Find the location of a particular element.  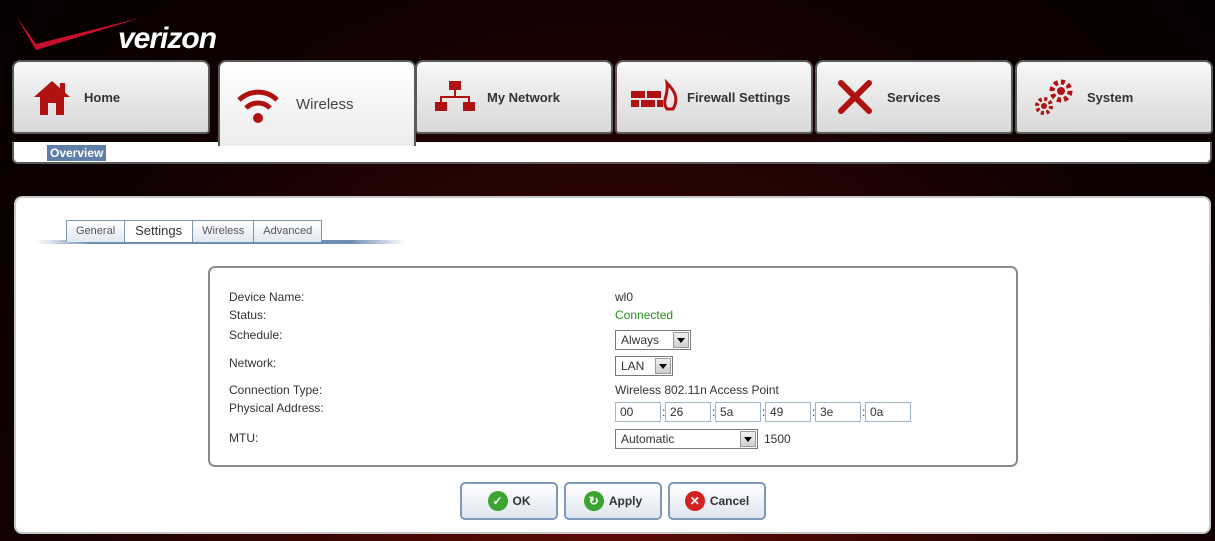

wifi-icon is located at coordinates (258, 104).